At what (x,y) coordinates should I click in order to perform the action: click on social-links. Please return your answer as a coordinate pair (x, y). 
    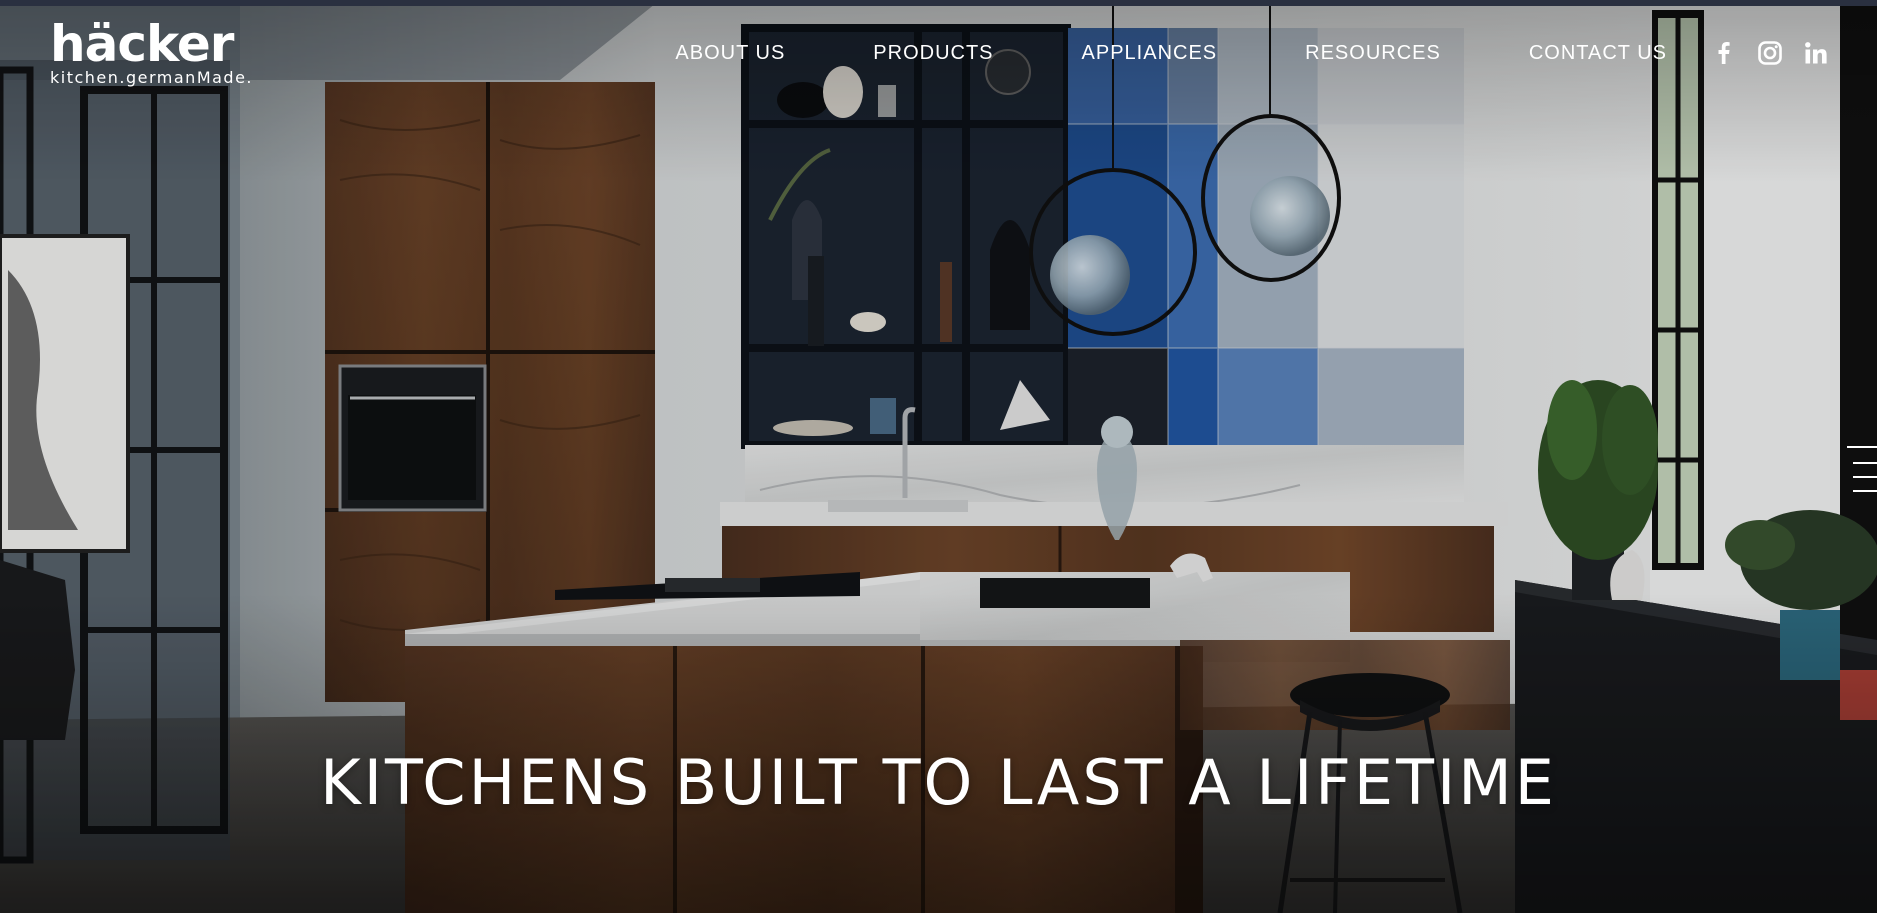
    Looking at the image, I should click on (1770, 53).